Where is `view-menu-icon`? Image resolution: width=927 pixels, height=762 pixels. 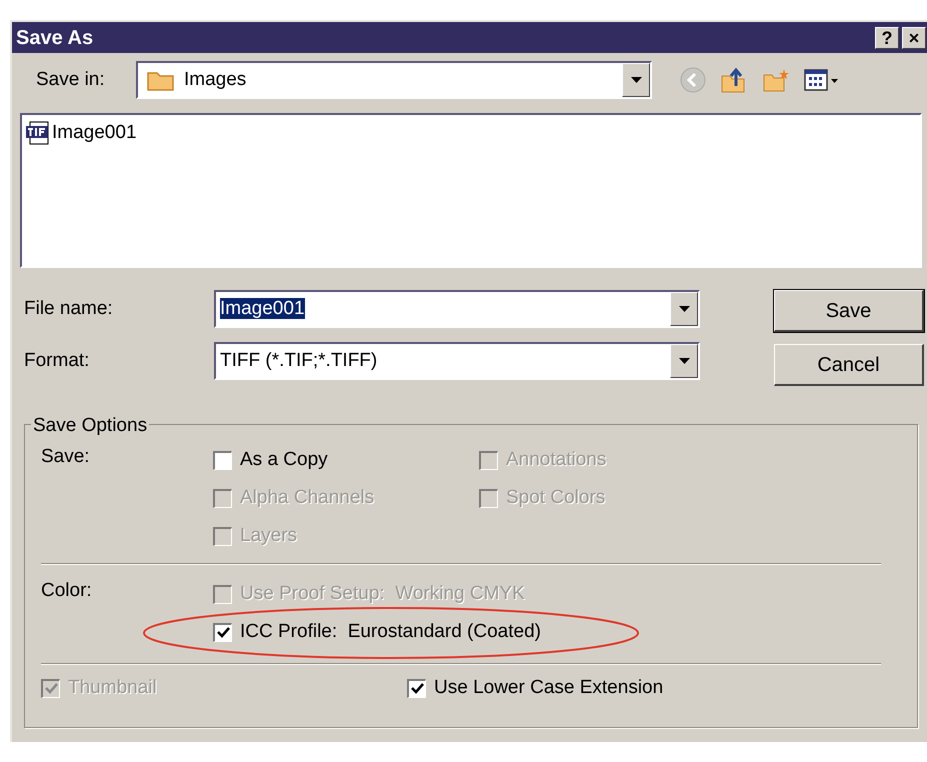
view-menu-icon is located at coordinates (822, 80).